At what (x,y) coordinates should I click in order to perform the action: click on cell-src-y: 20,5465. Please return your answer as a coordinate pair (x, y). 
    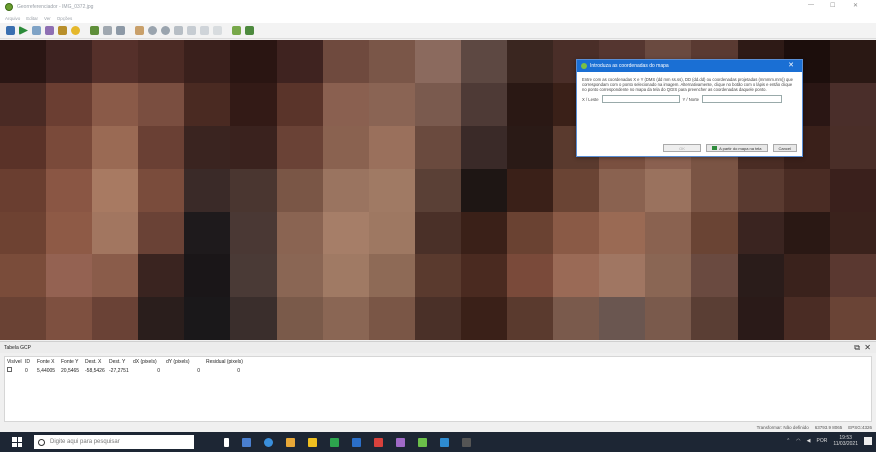
    Looking at the image, I should click on (73, 371).